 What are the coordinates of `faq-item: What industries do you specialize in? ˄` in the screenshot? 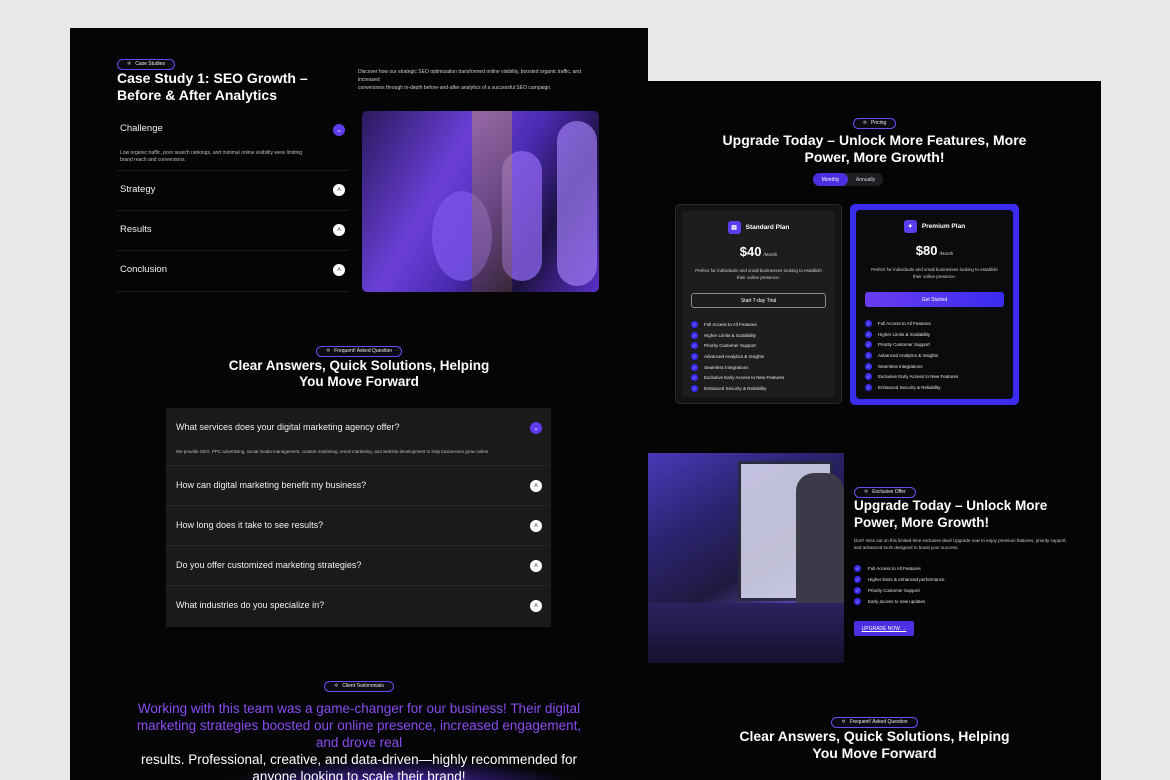 It's located at (358, 606).